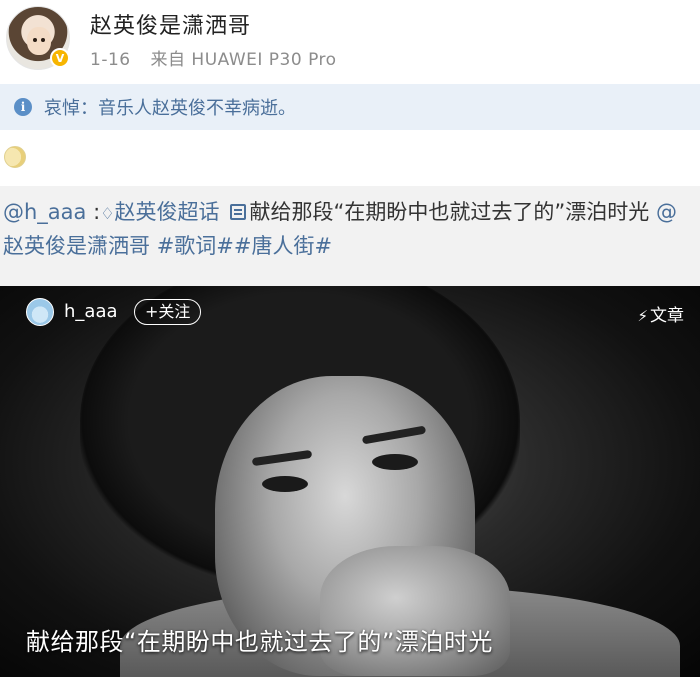  I want to click on verified-badge-icon: V, so click(60, 58).